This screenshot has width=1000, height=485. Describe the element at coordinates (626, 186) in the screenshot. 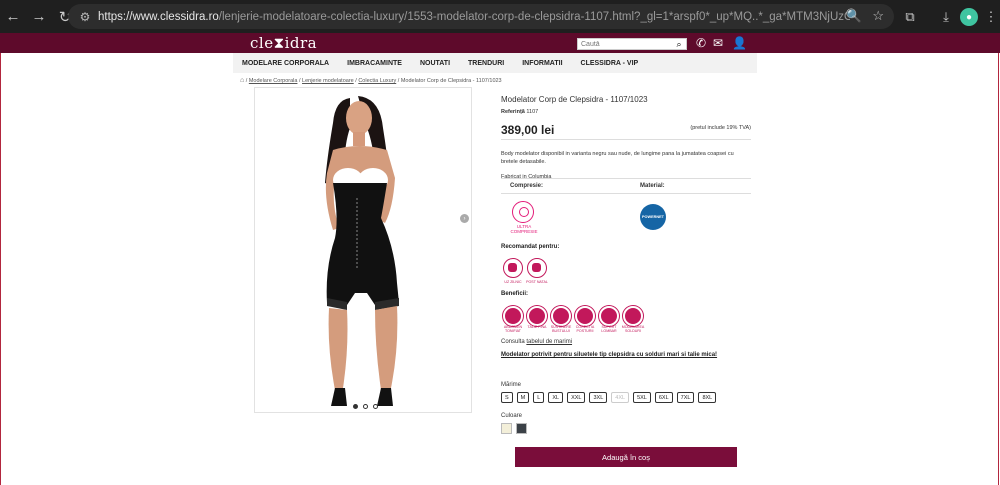

I see `spec-header: Compresie: Material:` at that location.